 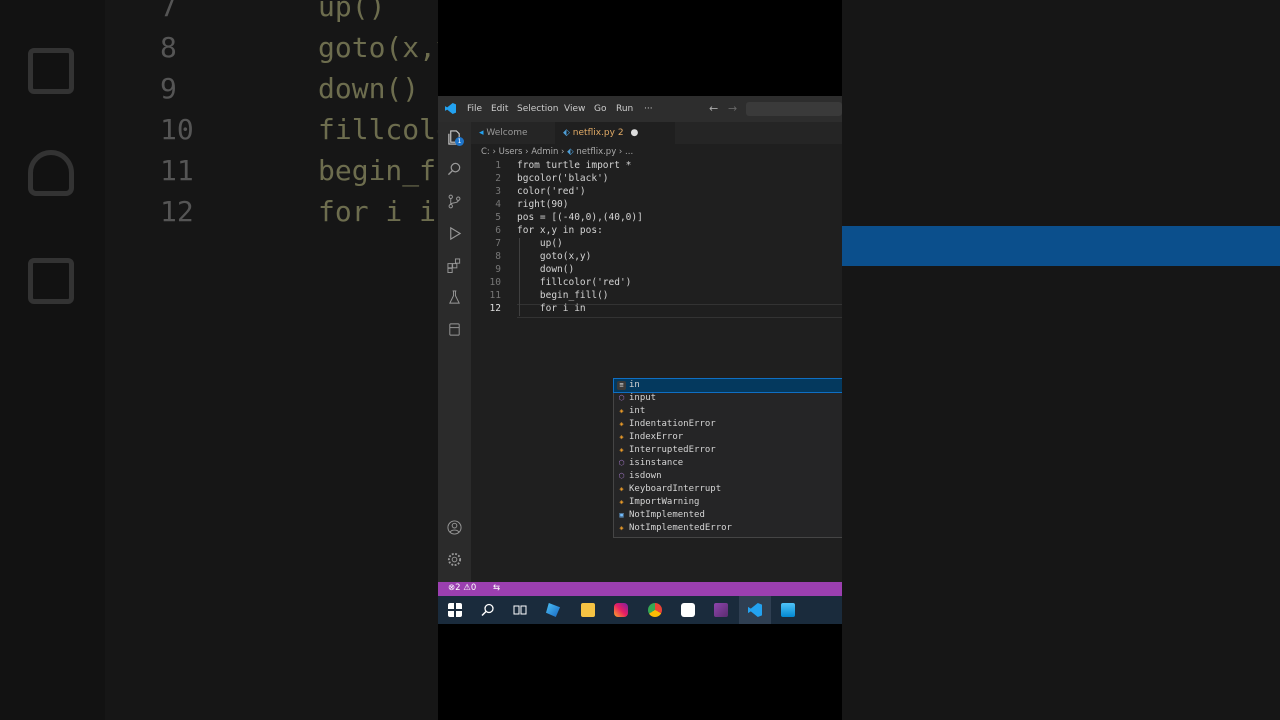 I want to click on back-arrow-icon: ←, so click(x=713, y=108).